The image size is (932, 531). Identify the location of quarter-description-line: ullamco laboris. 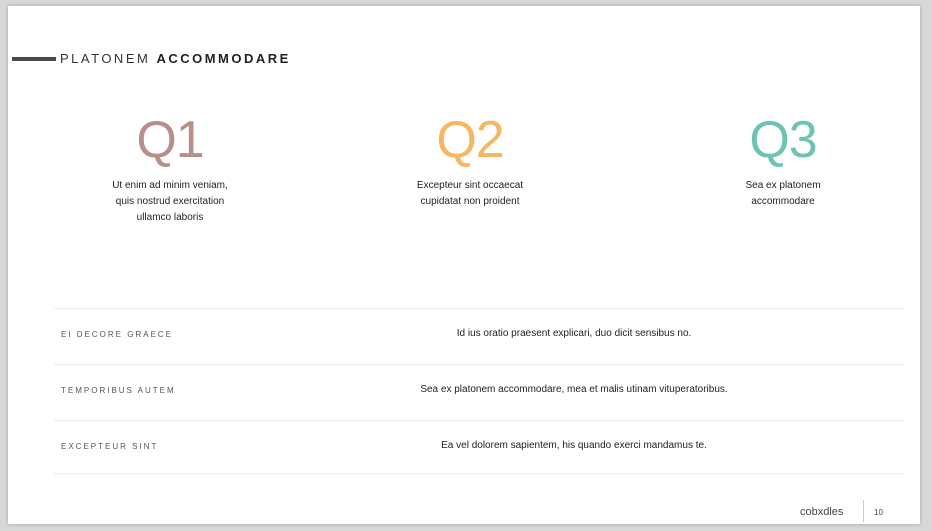
(170, 217).